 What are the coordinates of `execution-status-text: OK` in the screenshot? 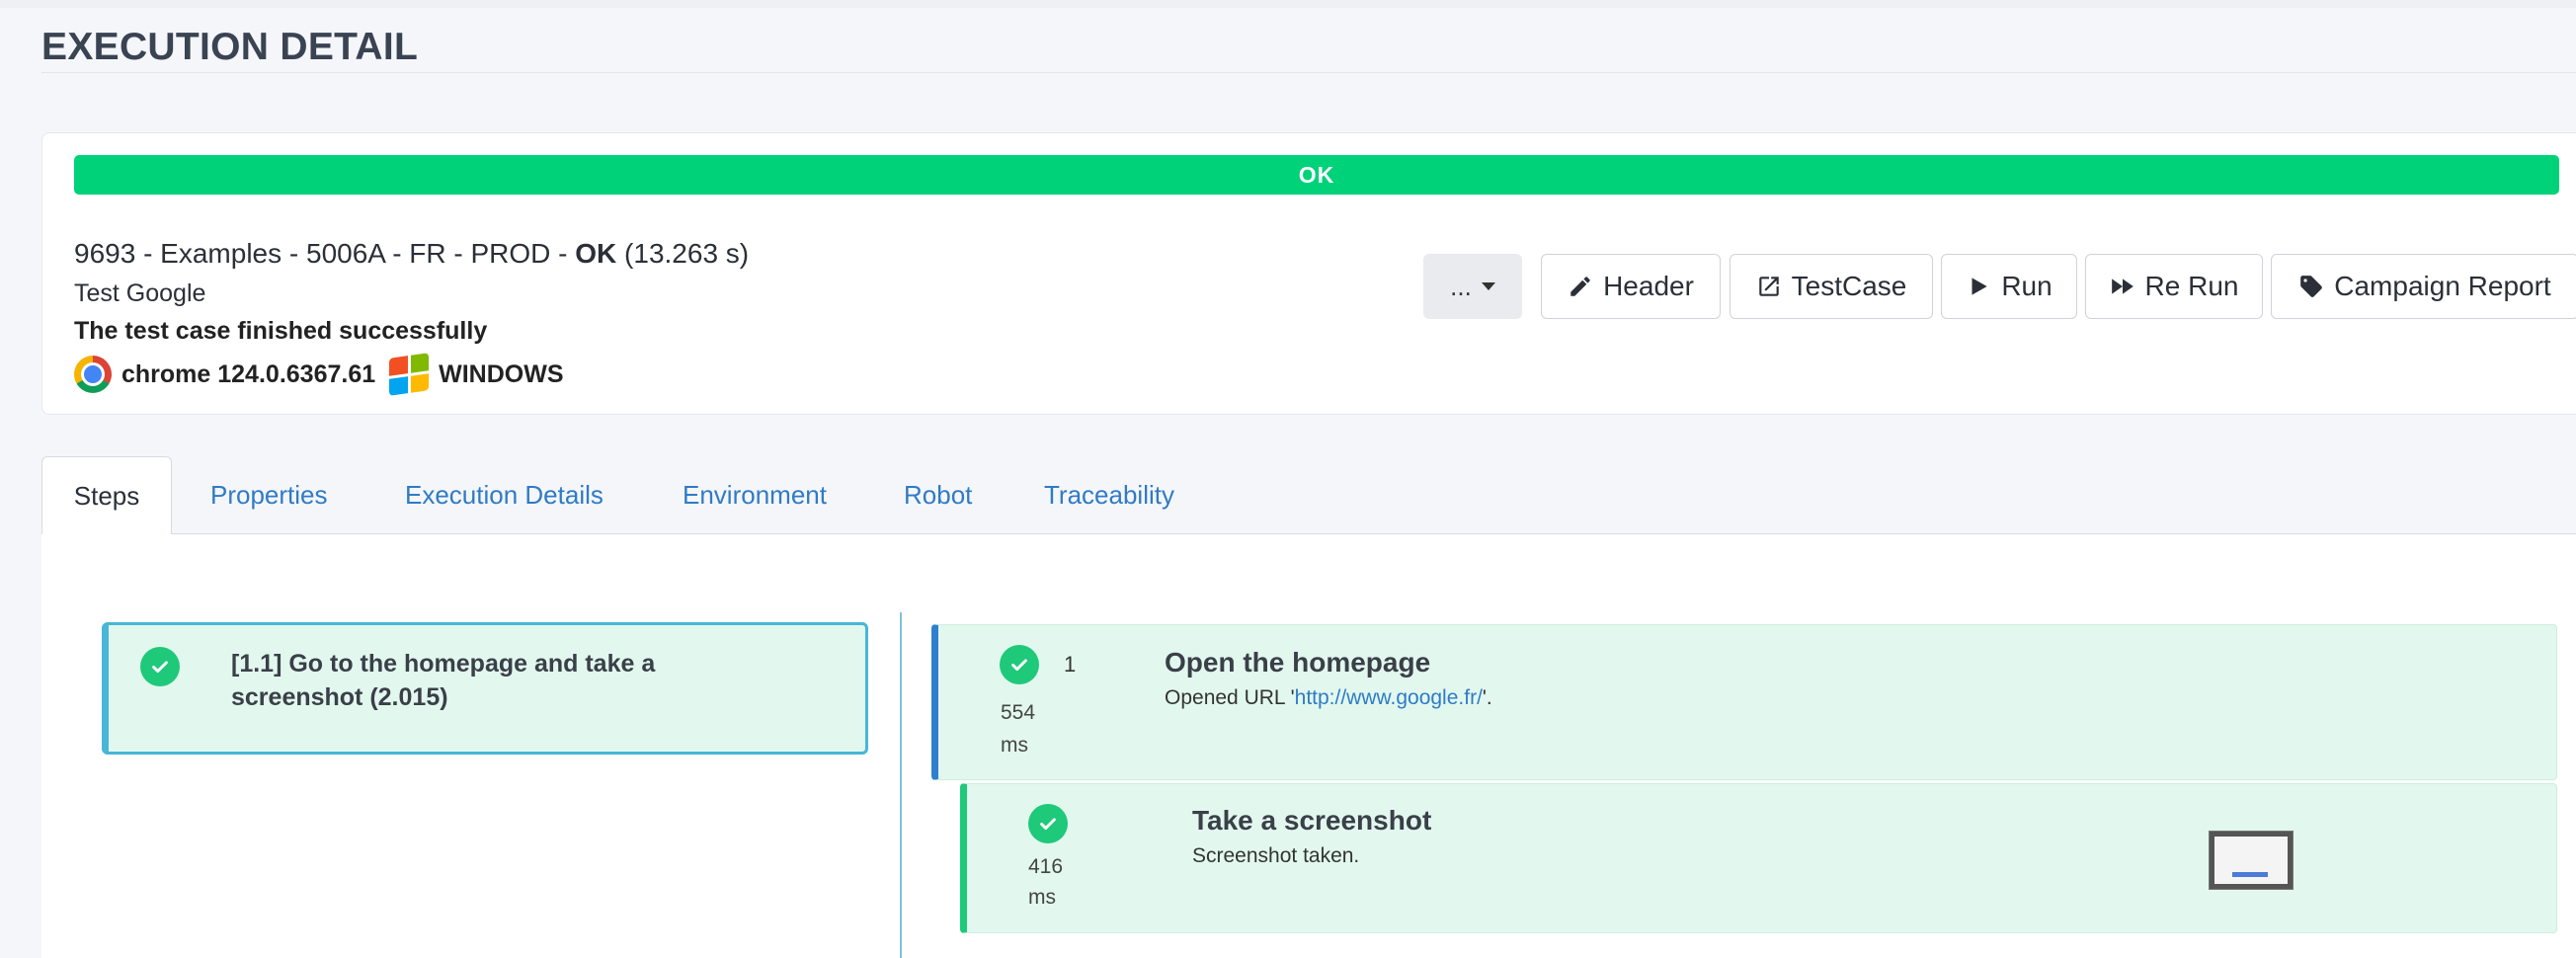 It's located at (596, 253).